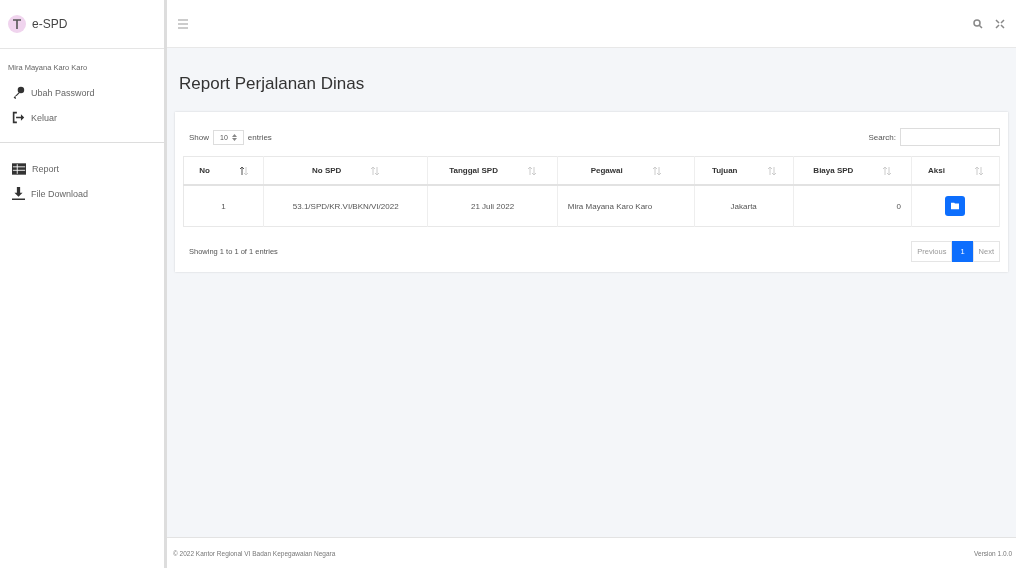 Image resolution: width=1016 pixels, height=568 pixels. Describe the element at coordinates (19, 169) in the screenshot. I see `table-icon` at that location.